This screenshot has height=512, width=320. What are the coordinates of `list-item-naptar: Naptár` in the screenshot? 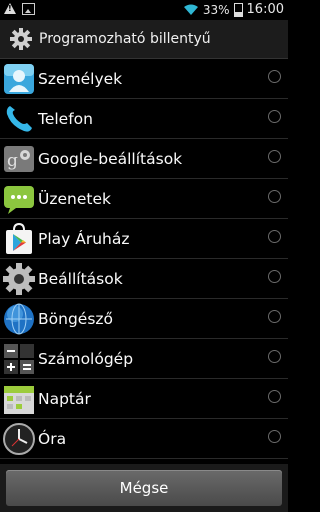 It's located at (144, 399).